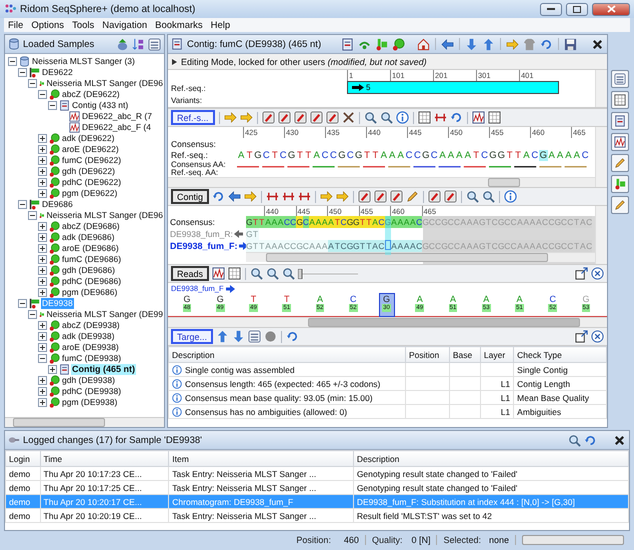 This screenshot has height=550, width=634. Describe the element at coordinates (83, 61) in the screenshot. I see `tree-item: Neisseria MLST Sanger (3)` at that location.